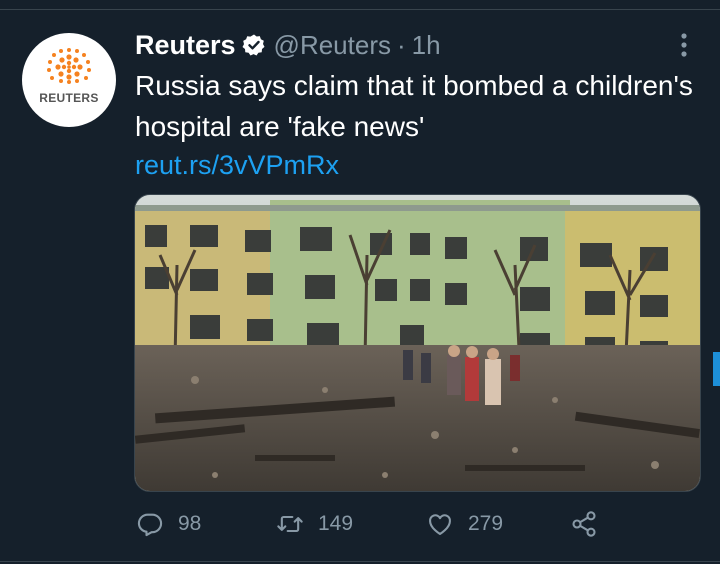  Describe the element at coordinates (464, 524) in the screenshot. I see `like-button: 279` at that location.